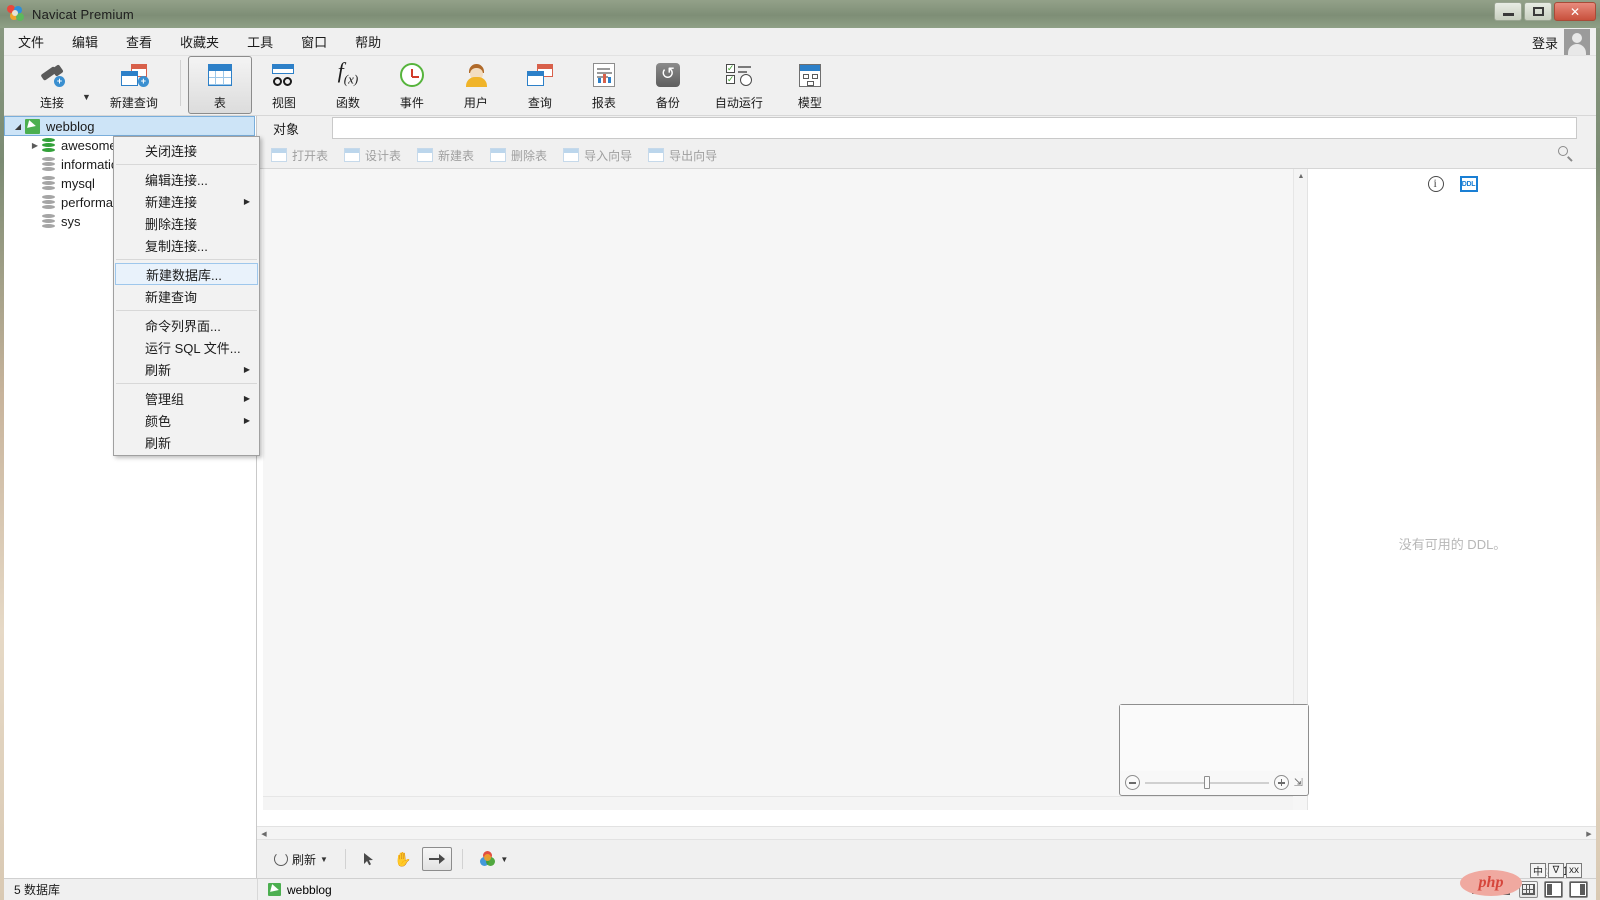 The width and height of the screenshot is (1600, 900). Describe the element at coordinates (437, 859) in the screenshot. I see `link-tool-button` at that location.